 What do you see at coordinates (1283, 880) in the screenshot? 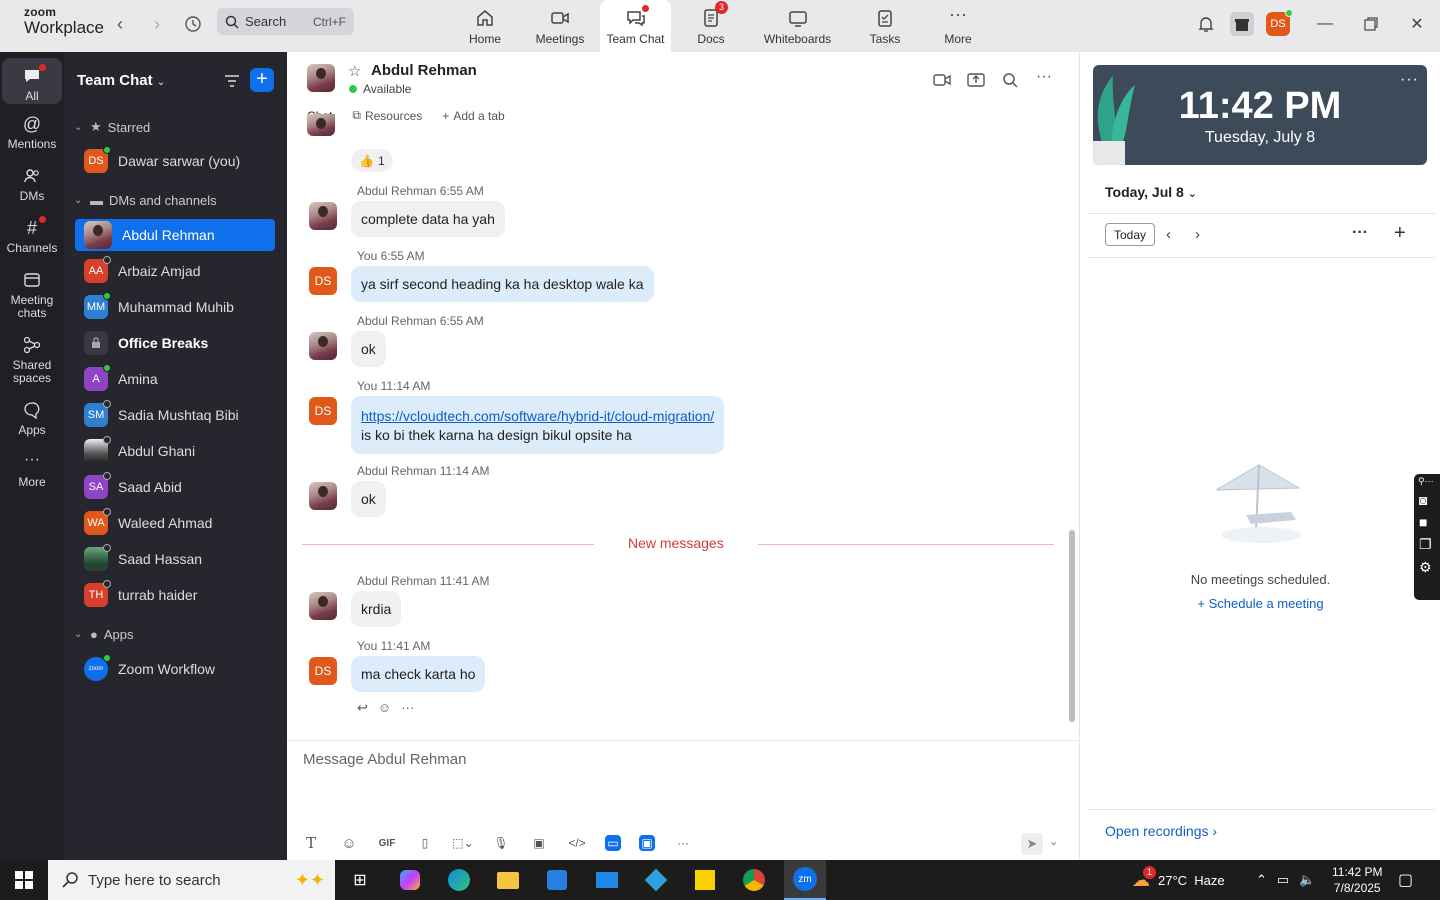
I see `network-icon: ▭` at bounding box center [1283, 880].